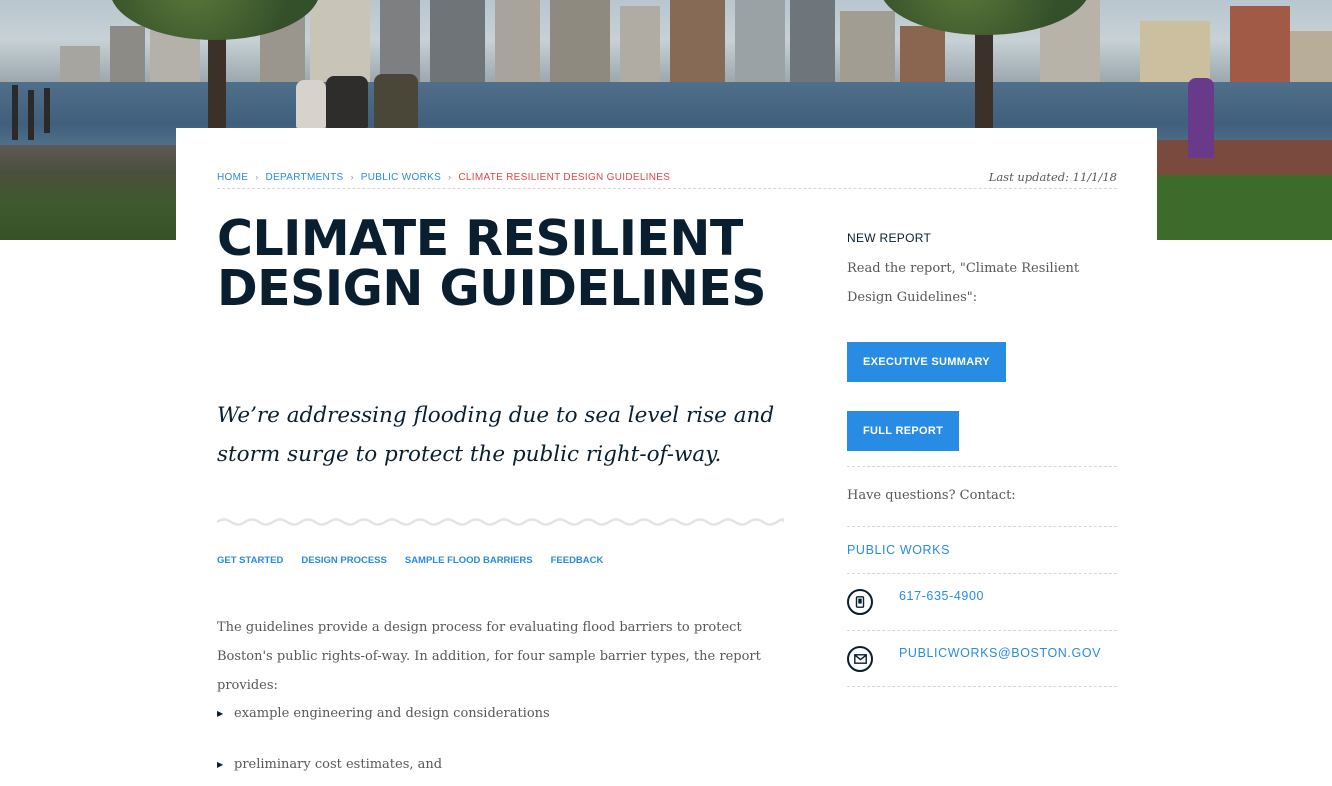 This screenshot has width=1332, height=786. Describe the element at coordinates (982, 549) in the screenshot. I see `department-link: Public Works` at that location.